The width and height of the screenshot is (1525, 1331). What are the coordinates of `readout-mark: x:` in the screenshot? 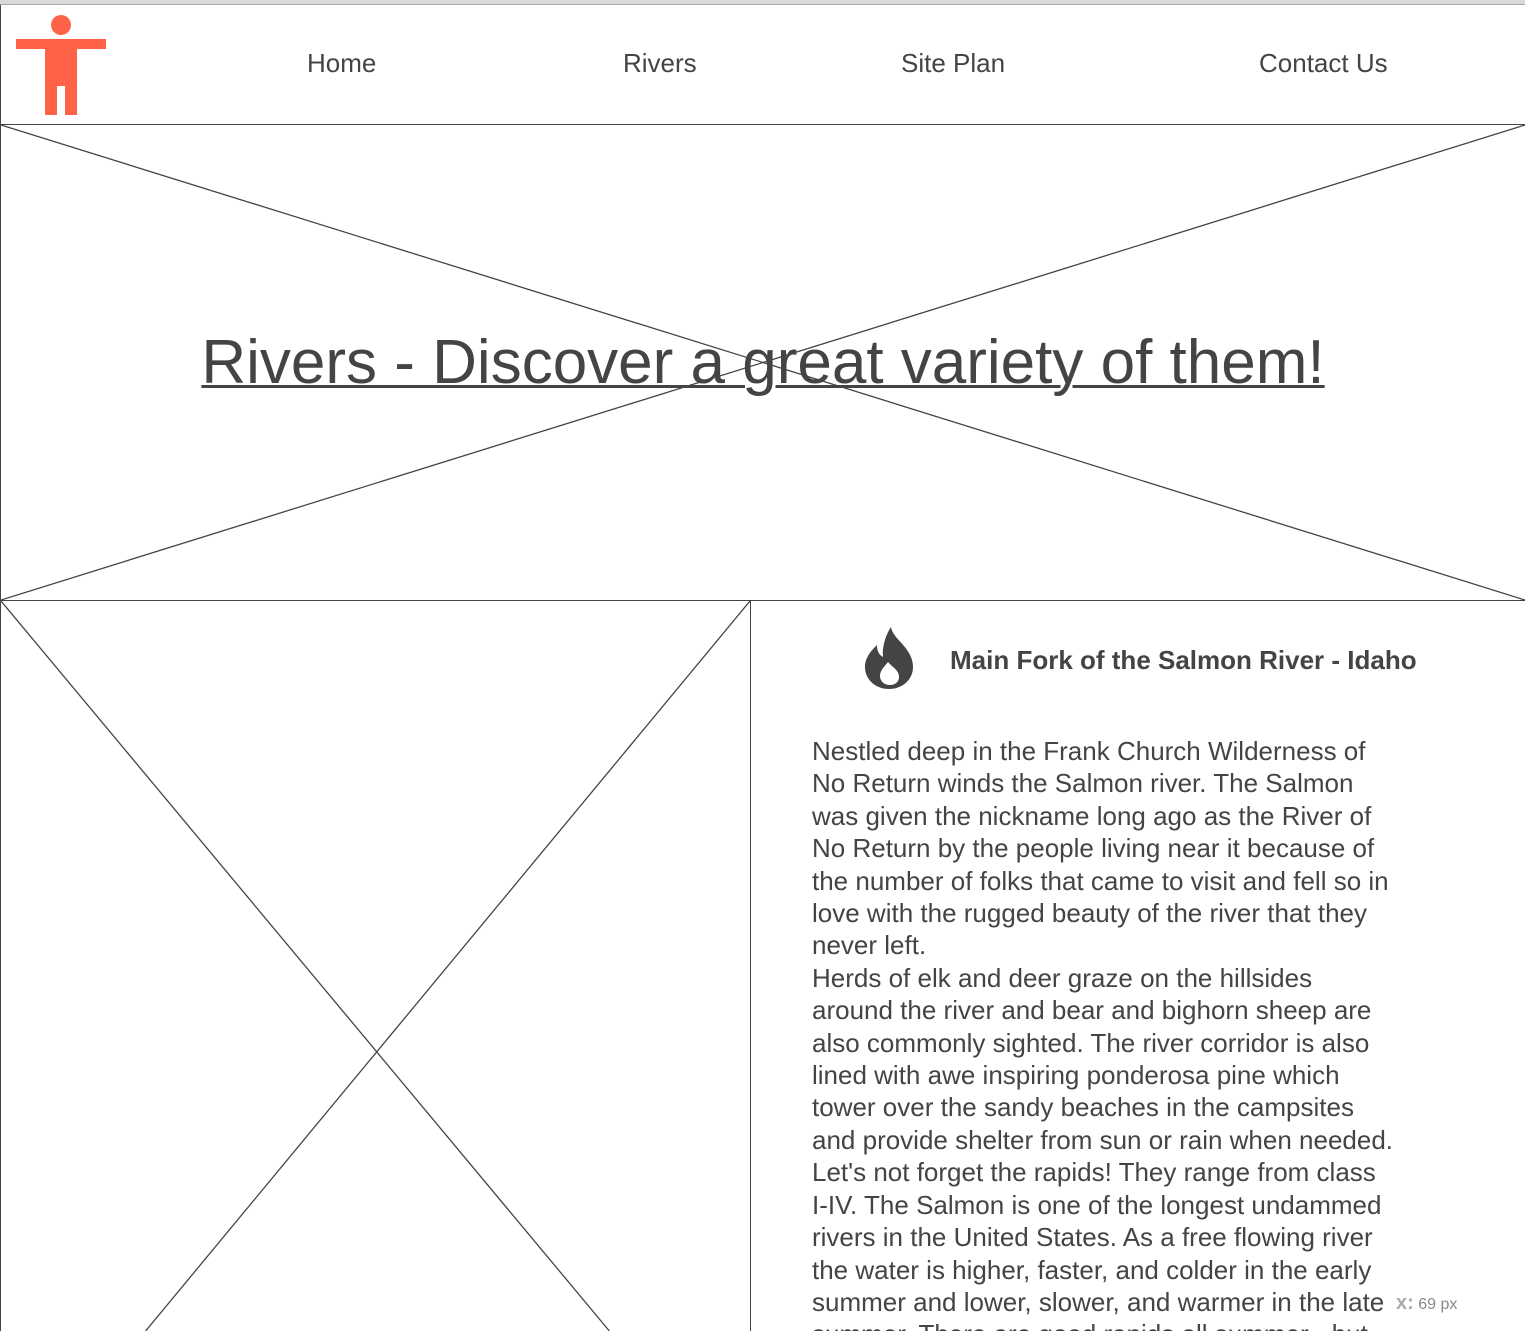 It's located at (1405, 1303).